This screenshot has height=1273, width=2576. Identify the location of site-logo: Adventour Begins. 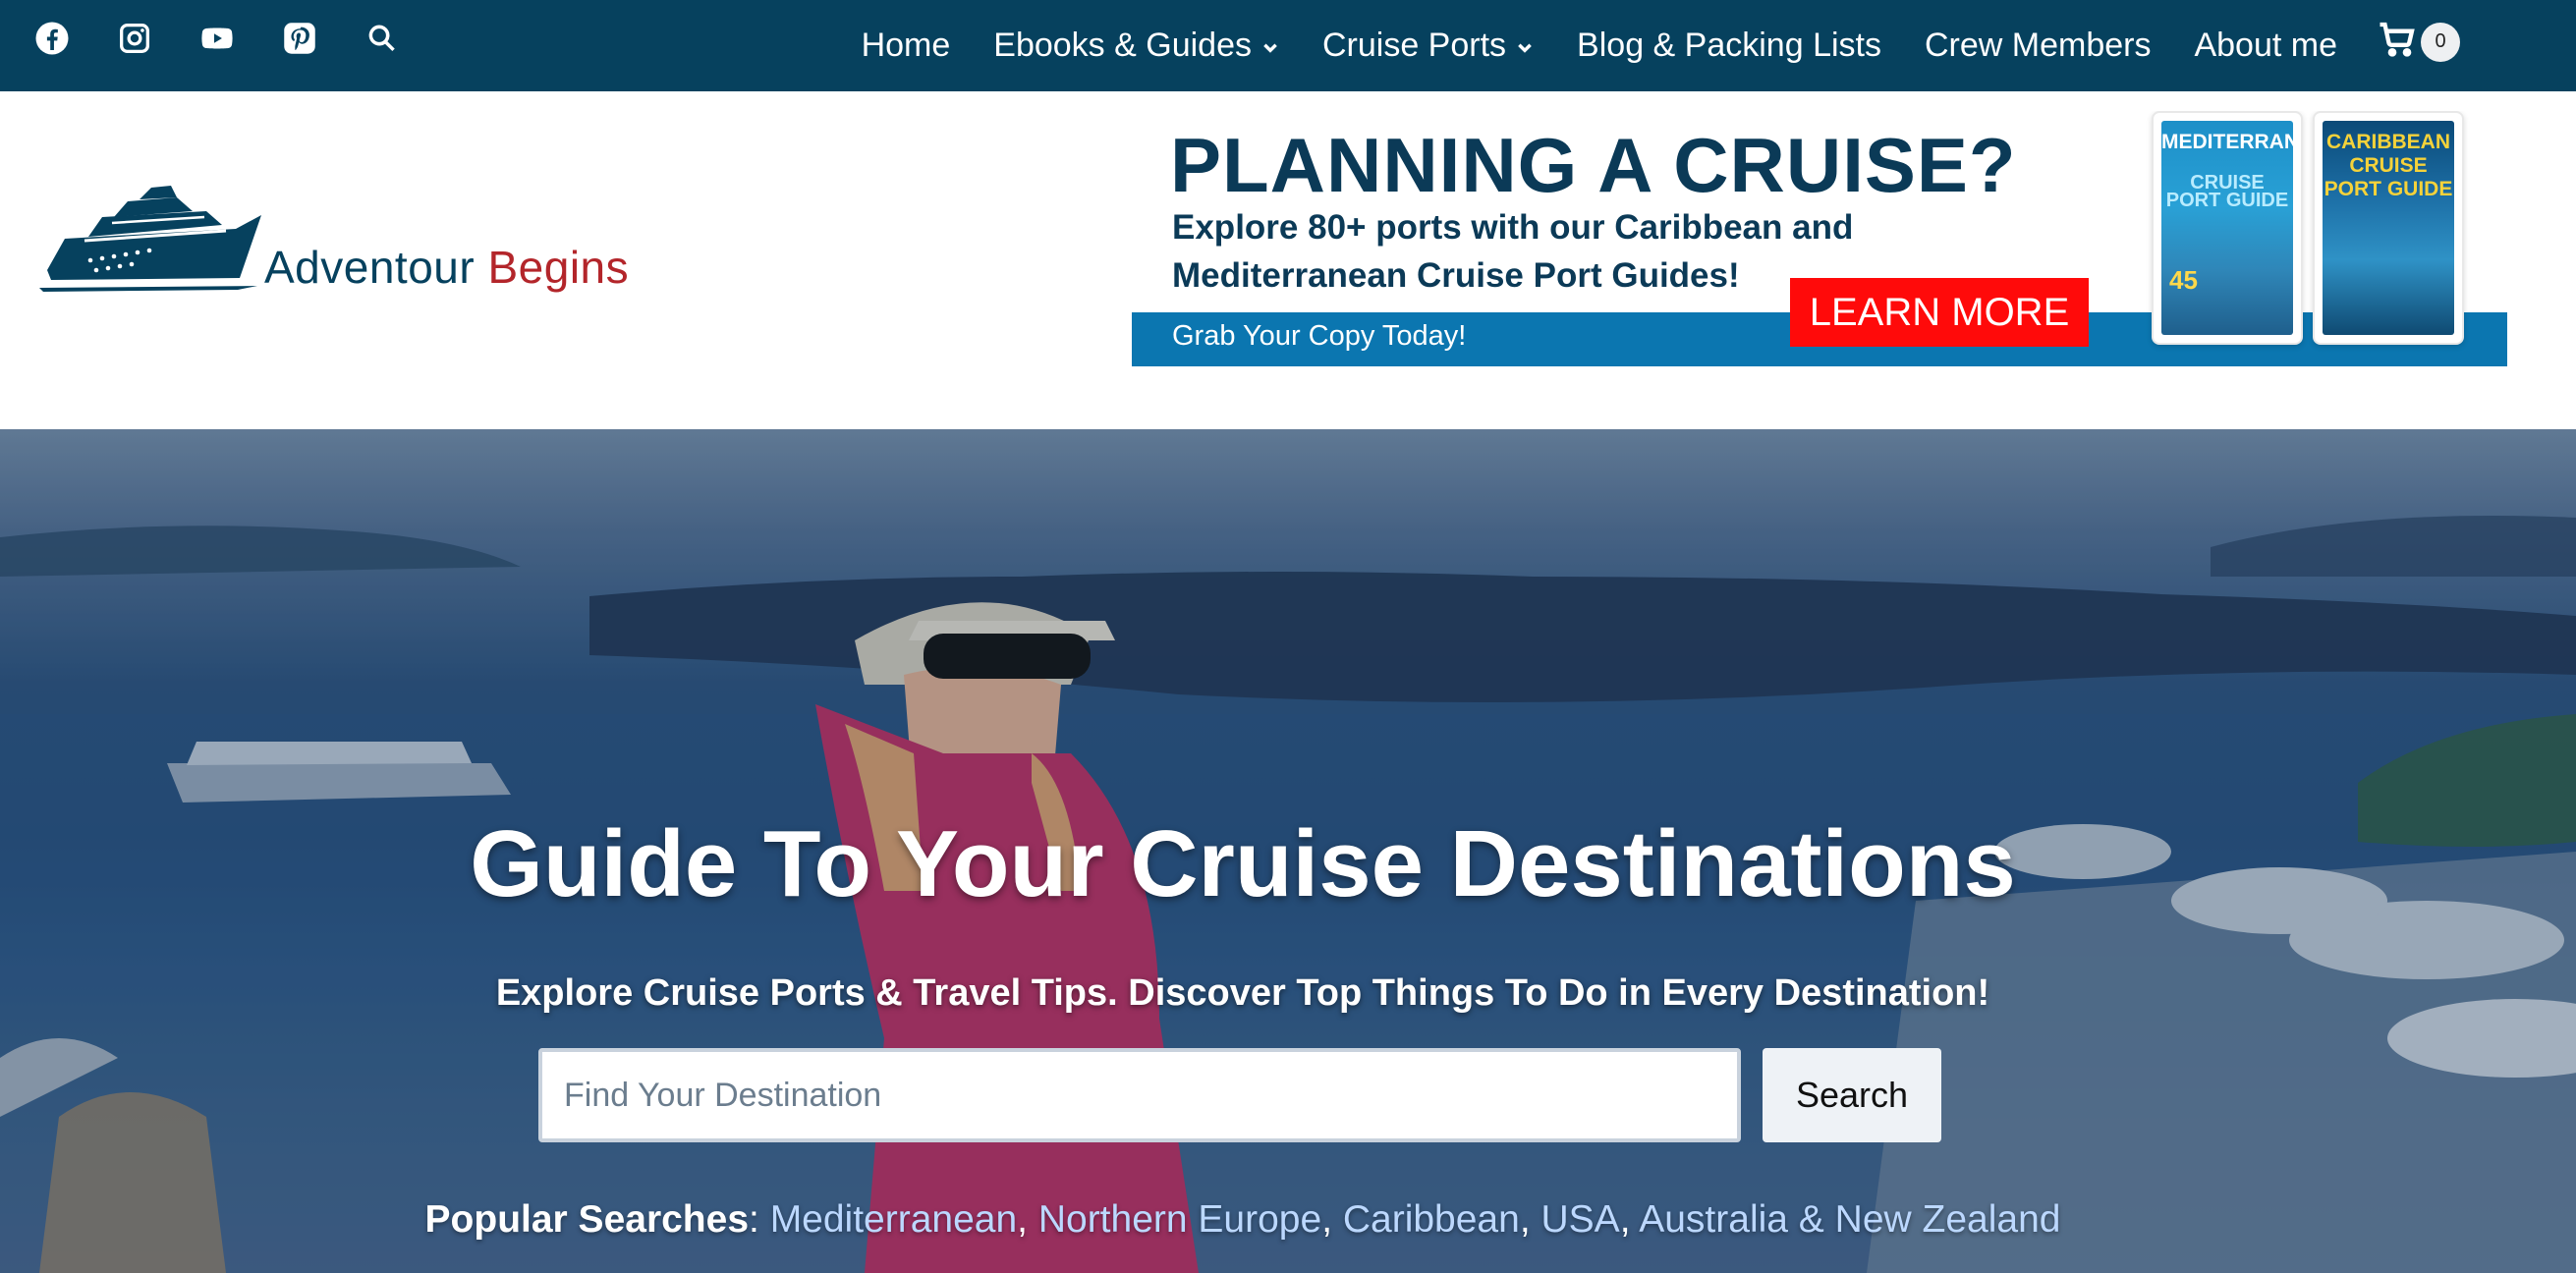
(329, 239).